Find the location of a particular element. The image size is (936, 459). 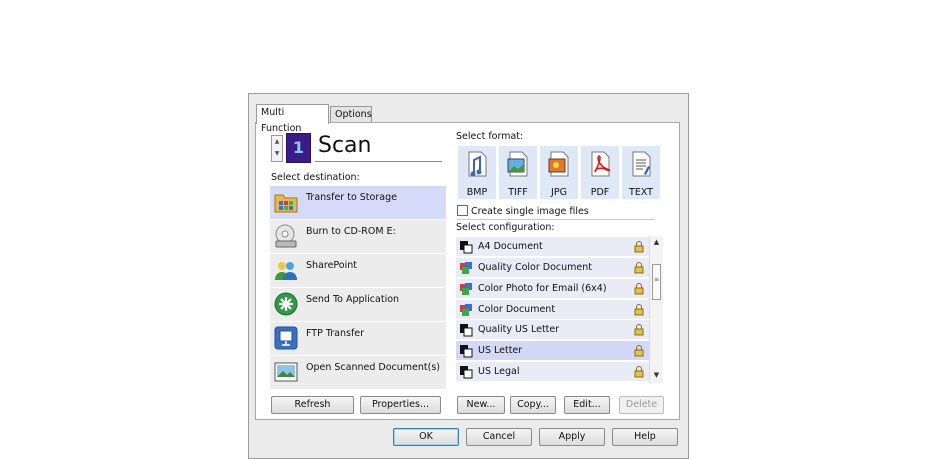

cancel-button: Cancel is located at coordinates (499, 437).